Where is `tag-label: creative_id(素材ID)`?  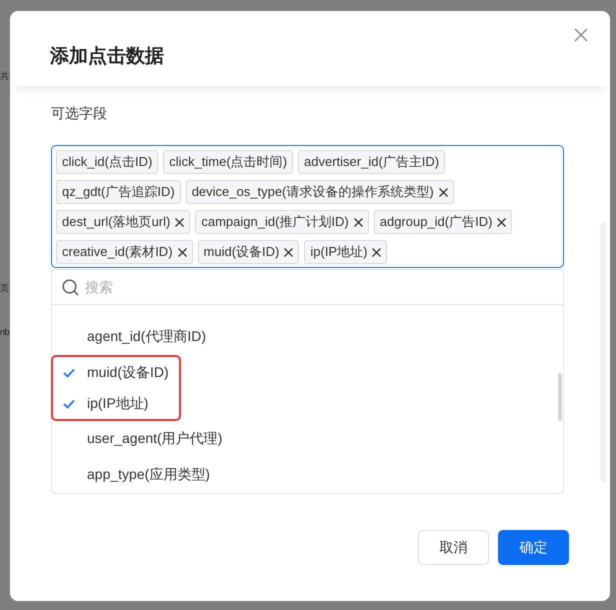
tag-label: creative_id(素材ID) is located at coordinates (117, 252).